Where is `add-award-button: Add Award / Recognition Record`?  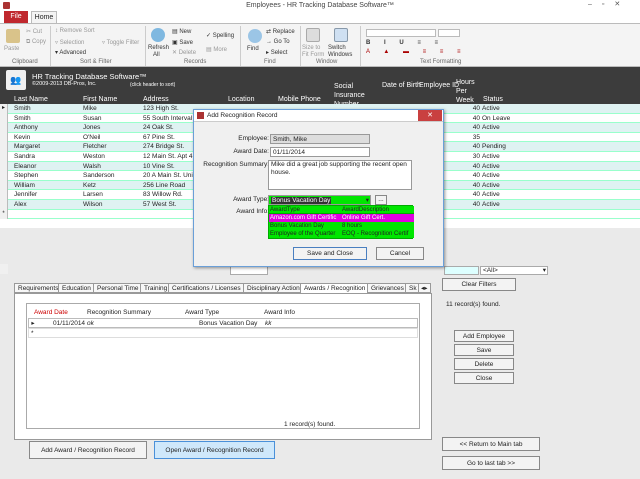
add-award-button: Add Award / Recognition Record is located at coordinates (88, 450).